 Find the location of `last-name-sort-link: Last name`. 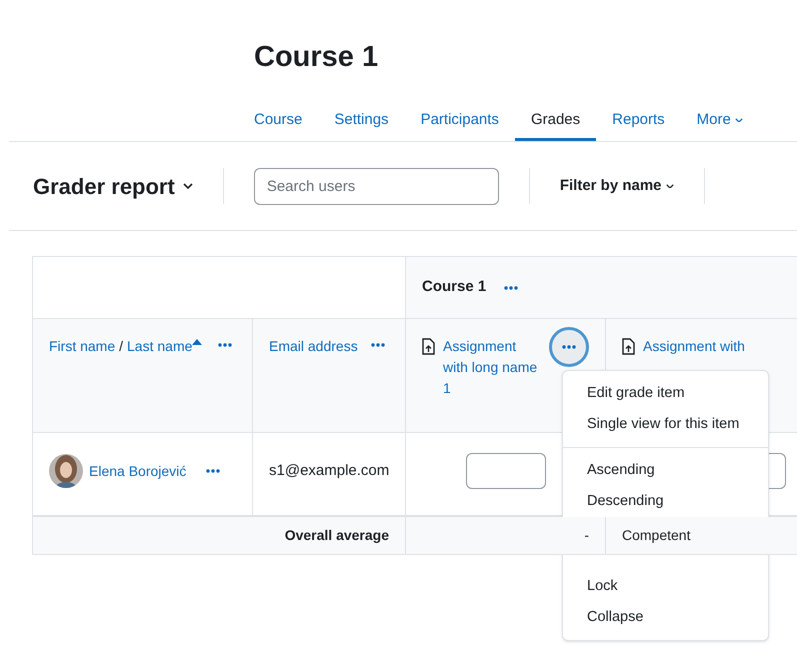

last-name-sort-link: Last name is located at coordinates (159, 346).